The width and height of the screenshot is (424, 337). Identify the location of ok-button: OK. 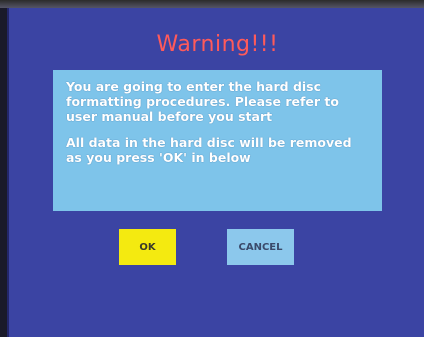
(147, 247).